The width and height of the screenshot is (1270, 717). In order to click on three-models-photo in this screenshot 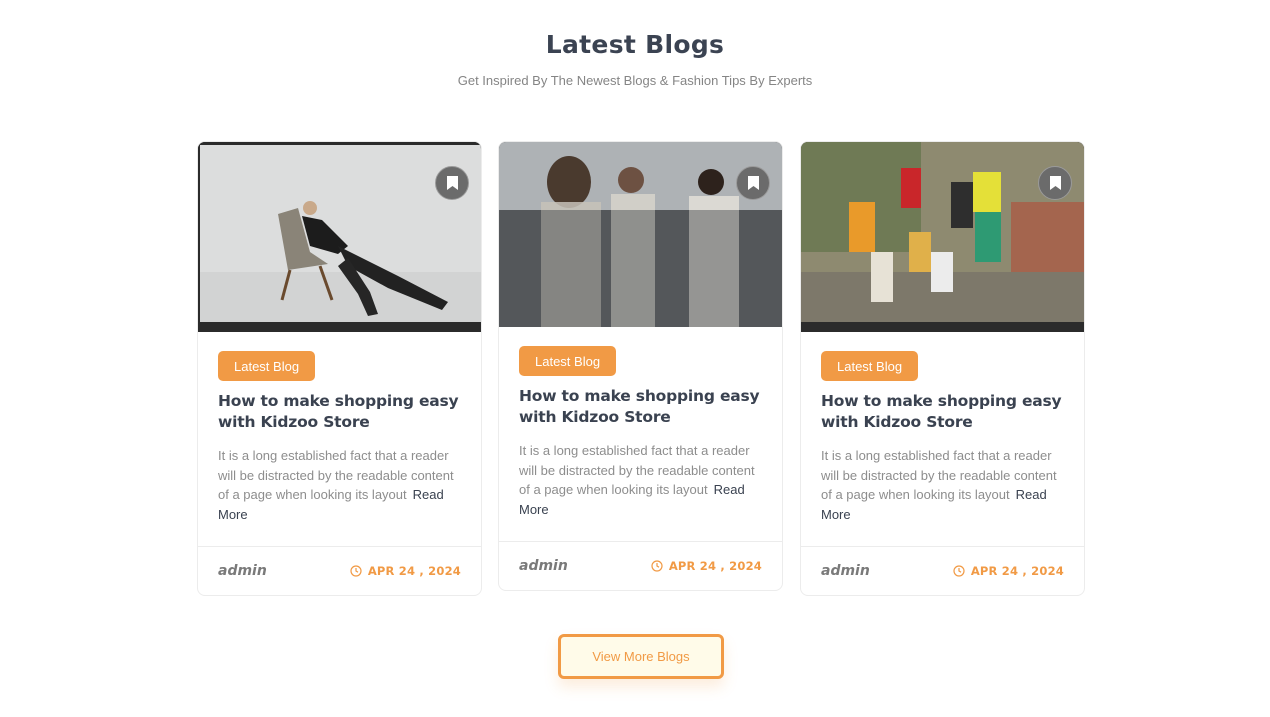, I will do `click(640, 234)`.